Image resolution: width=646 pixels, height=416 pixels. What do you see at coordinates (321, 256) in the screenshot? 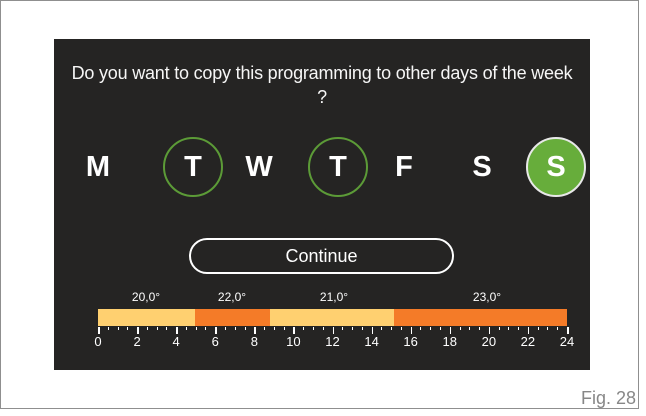
I see `continue-button: Continue` at bounding box center [321, 256].